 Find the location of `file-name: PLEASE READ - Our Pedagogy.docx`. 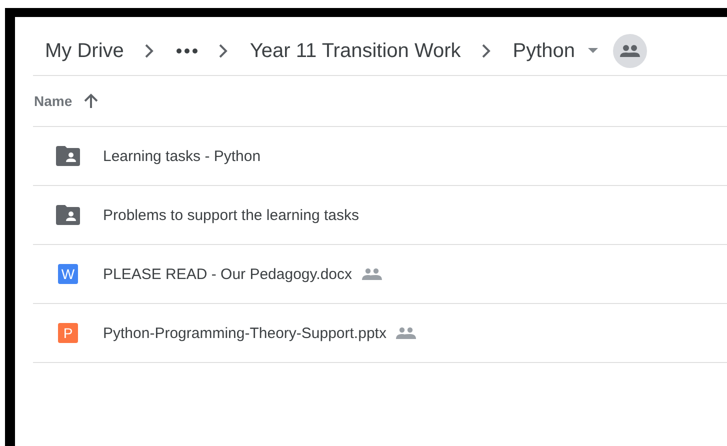

file-name: PLEASE READ - Our Pedagogy.docx is located at coordinates (227, 274).